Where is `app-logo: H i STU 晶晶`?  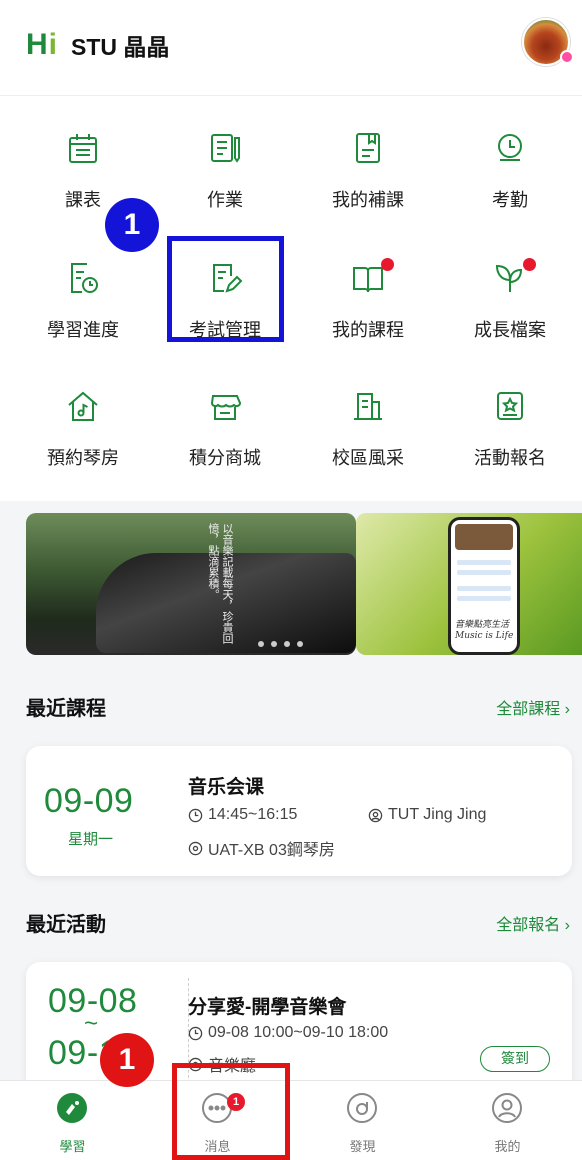 app-logo: H i STU 晶晶 is located at coordinates (97, 45).